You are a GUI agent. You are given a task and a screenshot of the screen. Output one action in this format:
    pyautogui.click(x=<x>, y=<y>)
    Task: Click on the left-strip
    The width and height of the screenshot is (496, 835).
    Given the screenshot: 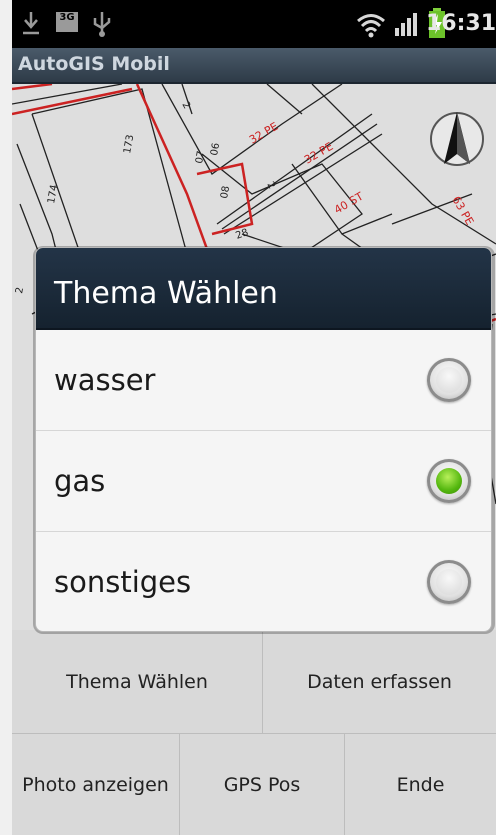 What is the action you would take?
    pyautogui.click(x=6, y=417)
    